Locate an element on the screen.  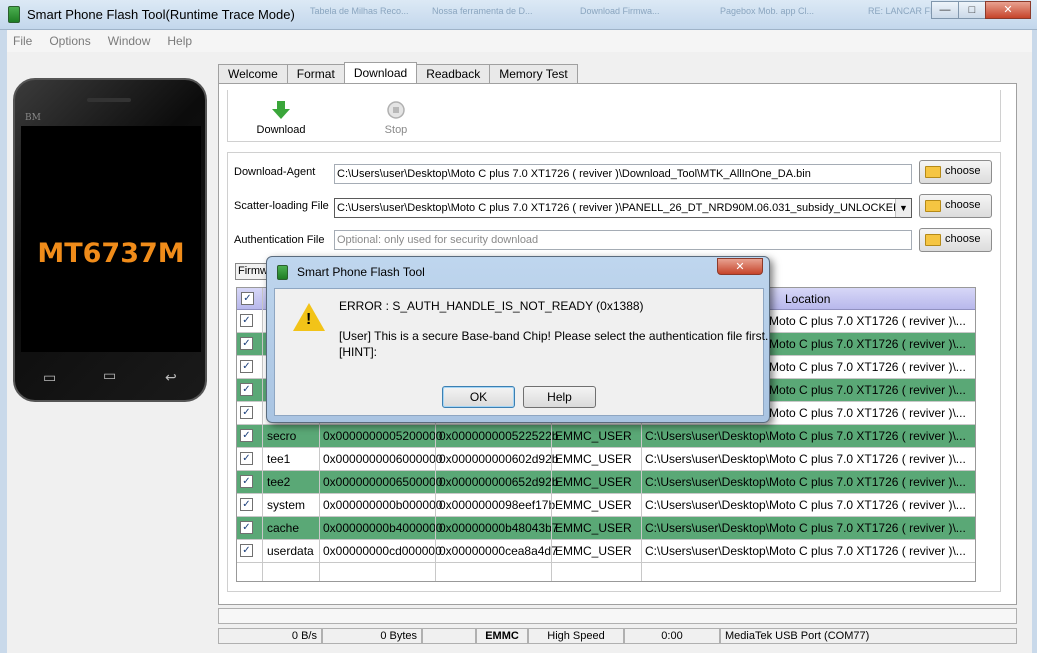
tab-welcome: Welcome is located at coordinates (253, 73).